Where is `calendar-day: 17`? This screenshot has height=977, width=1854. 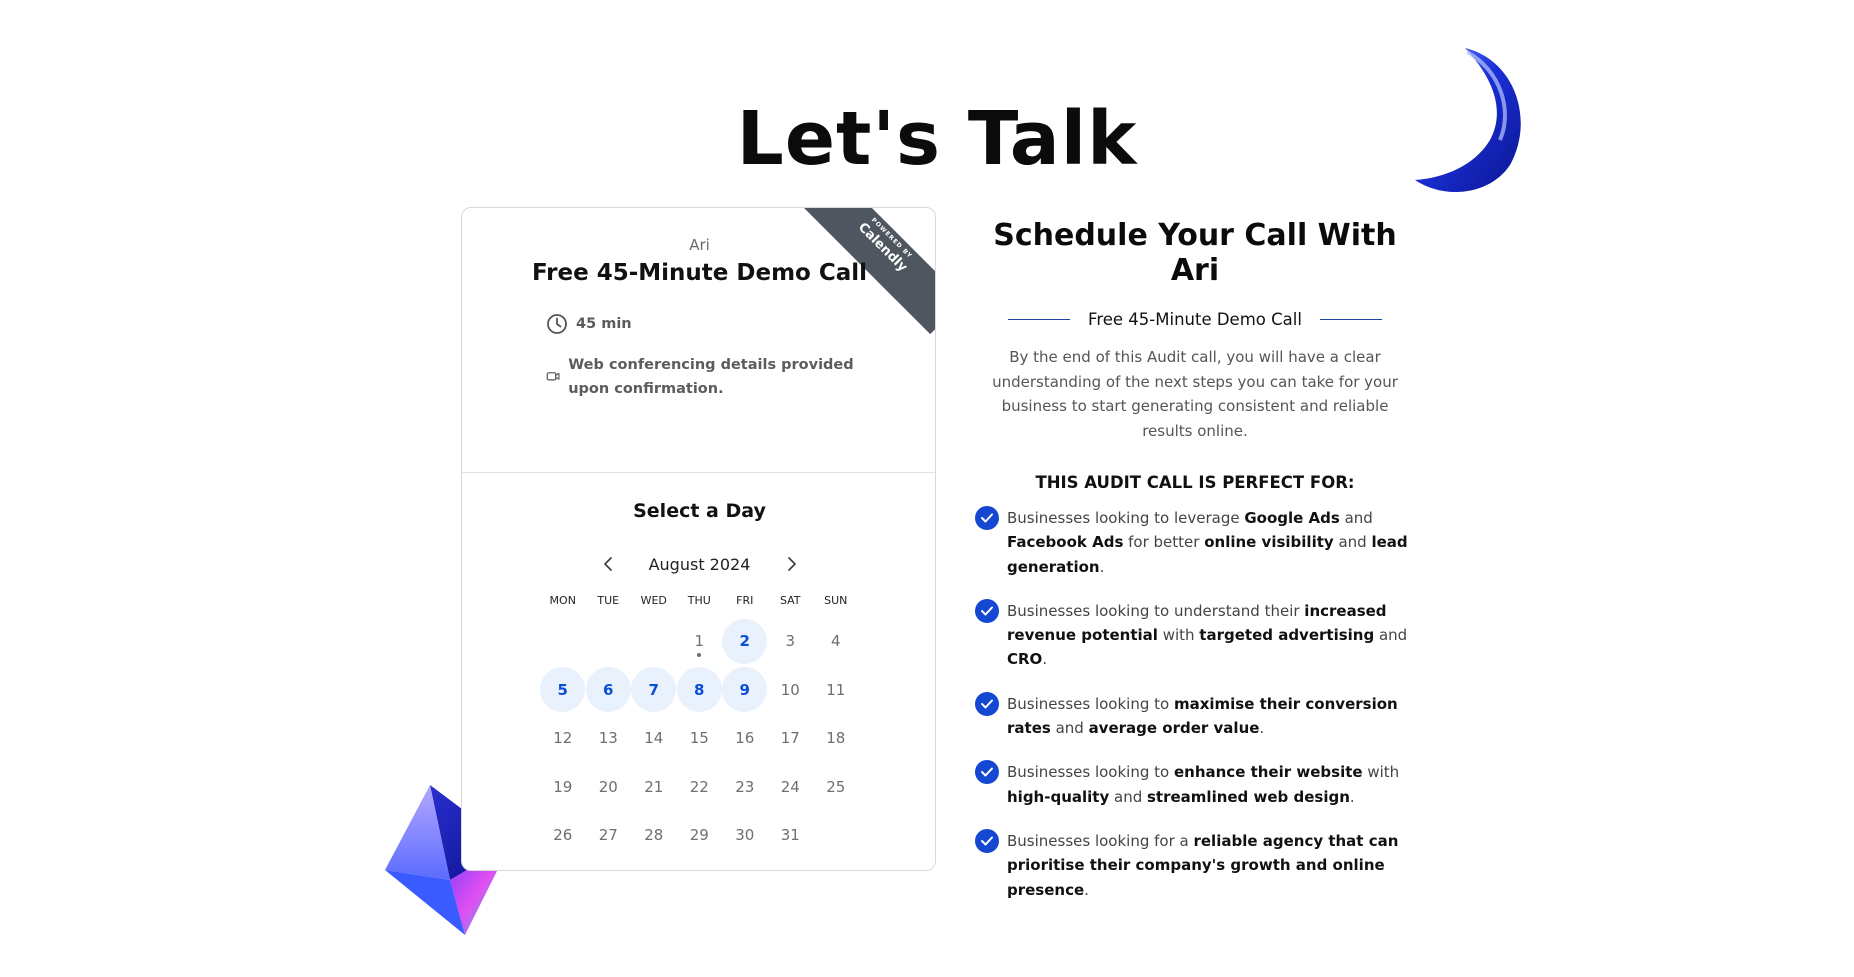 calendar-day: 17 is located at coordinates (790, 738).